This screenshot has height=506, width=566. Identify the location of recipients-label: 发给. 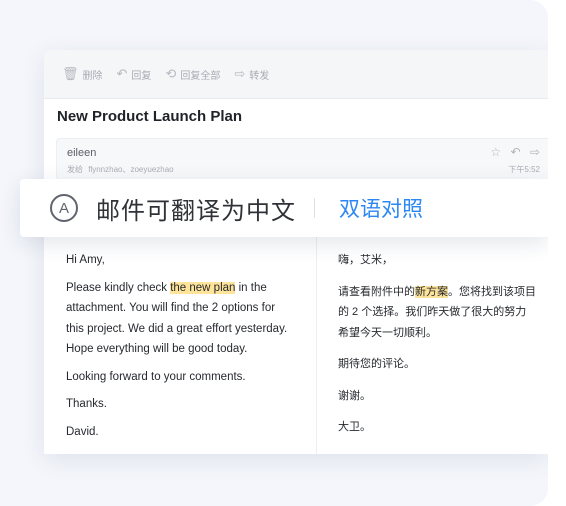
(75, 169).